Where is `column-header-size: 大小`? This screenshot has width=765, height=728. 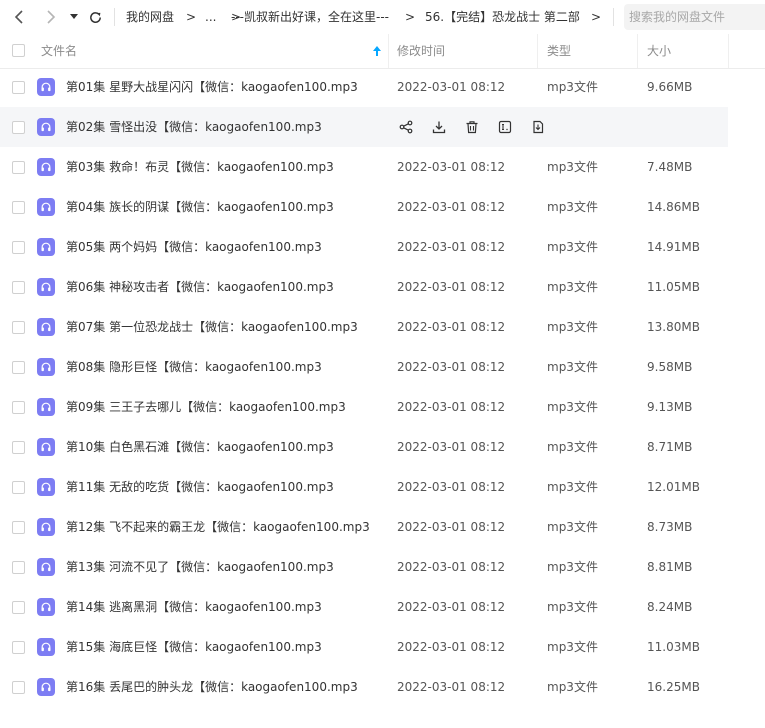 column-header-size: 大小 is located at coordinates (659, 51).